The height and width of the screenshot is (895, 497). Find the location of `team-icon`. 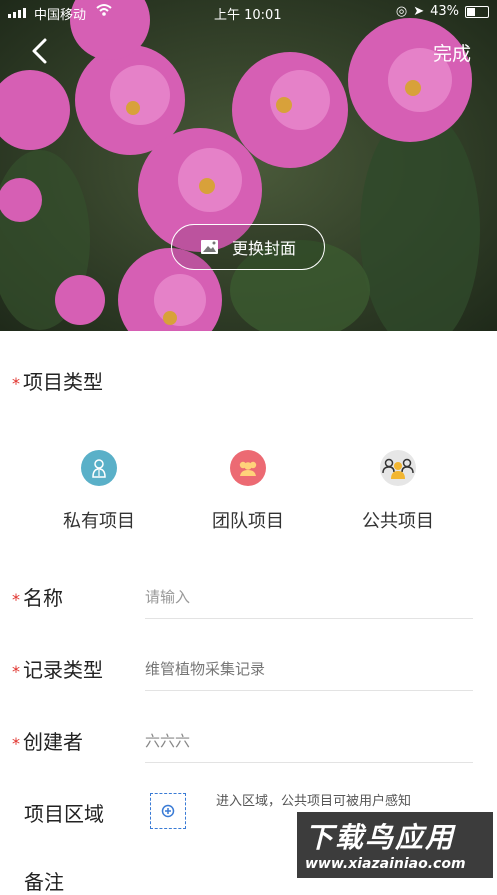

team-icon is located at coordinates (248, 468).